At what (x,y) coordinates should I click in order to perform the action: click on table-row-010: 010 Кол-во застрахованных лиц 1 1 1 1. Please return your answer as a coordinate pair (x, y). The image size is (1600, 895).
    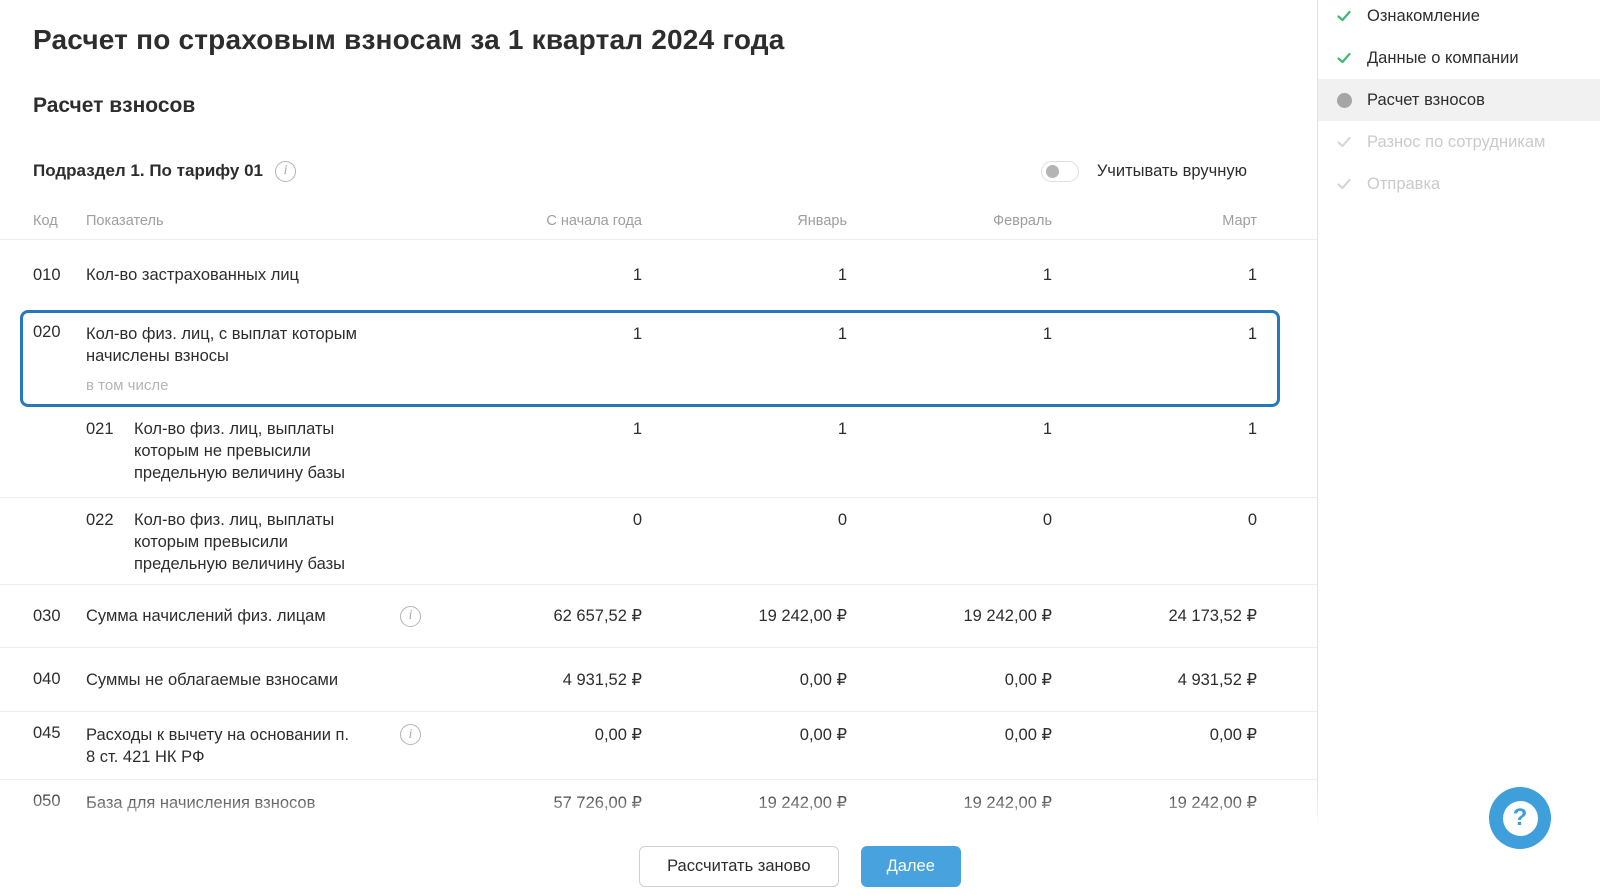
    Looking at the image, I should click on (658, 275).